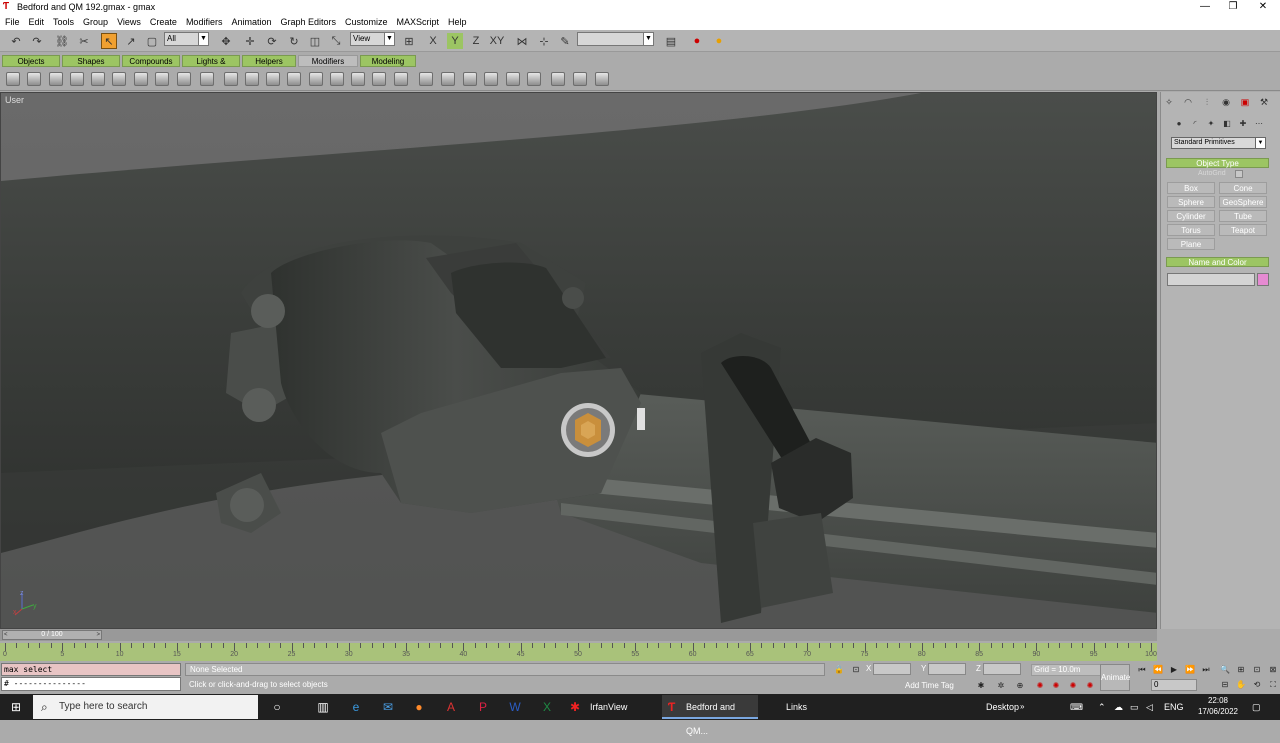 This screenshot has width=1280, height=743. What do you see at coordinates (1102, 707) in the screenshot?
I see `tray-expand-icon: ⌃` at bounding box center [1102, 707].